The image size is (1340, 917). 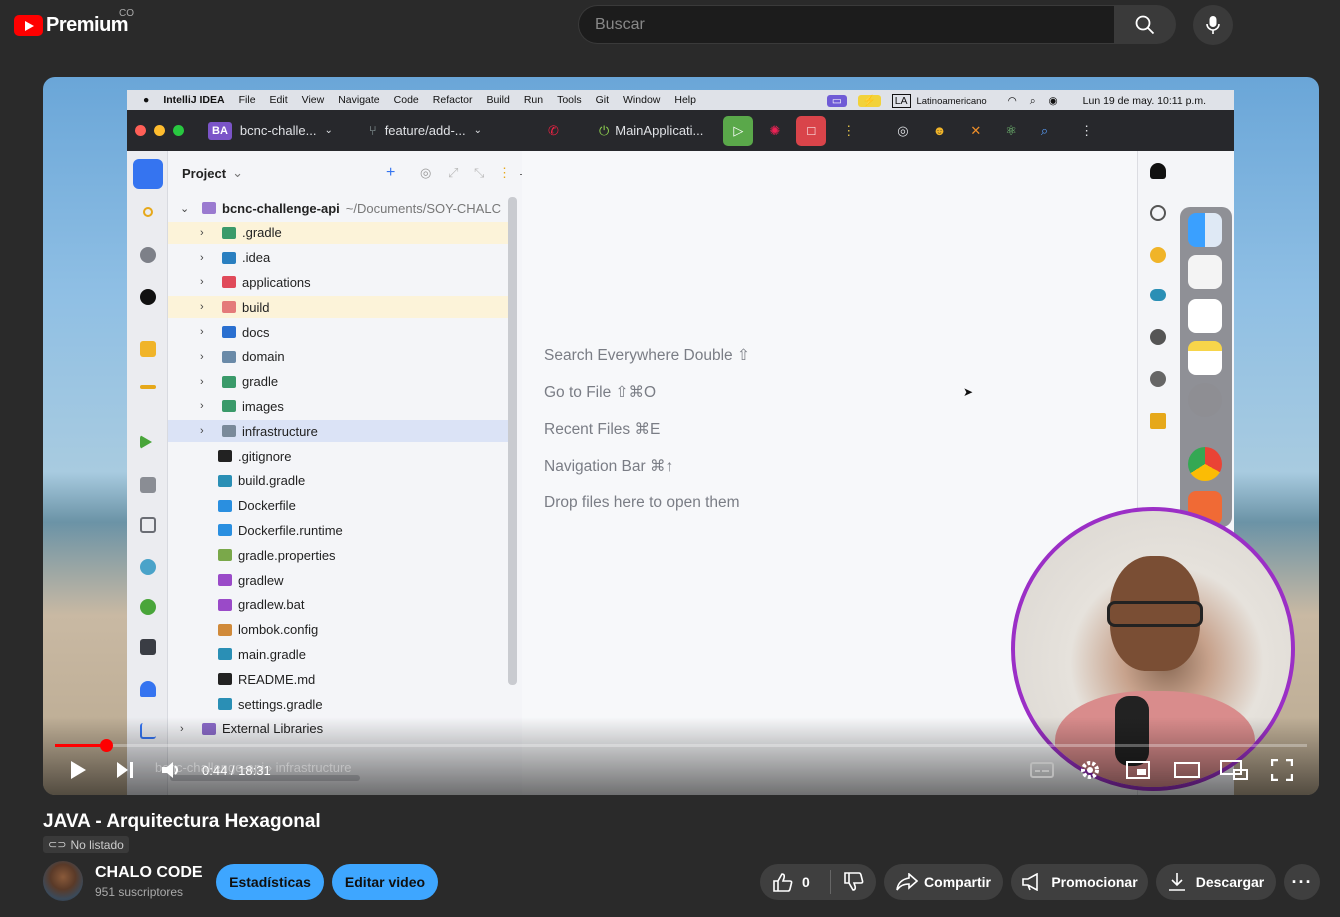 What do you see at coordinates (338, 232) in the screenshot?
I see `tree-folder: › .gradle` at bounding box center [338, 232].